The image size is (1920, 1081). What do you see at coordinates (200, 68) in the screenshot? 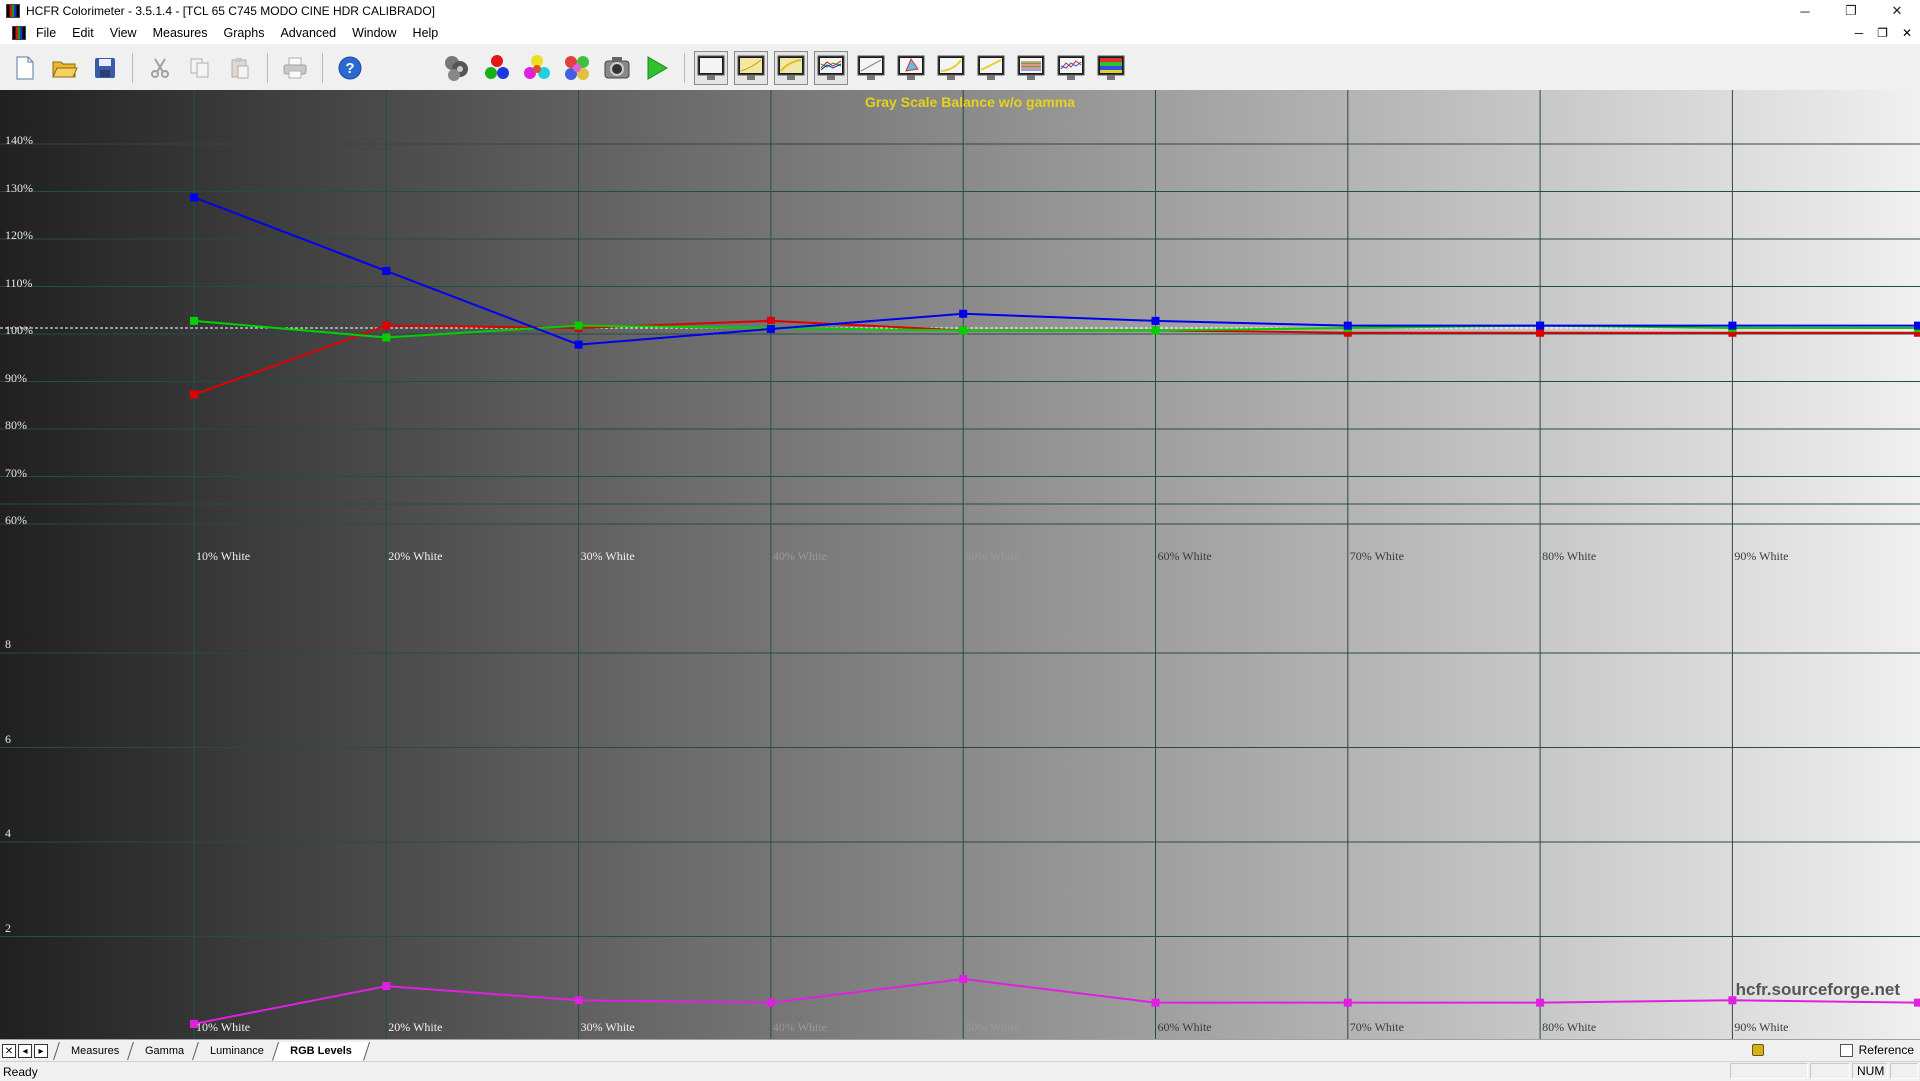
I see `copy-icon` at bounding box center [200, 68].